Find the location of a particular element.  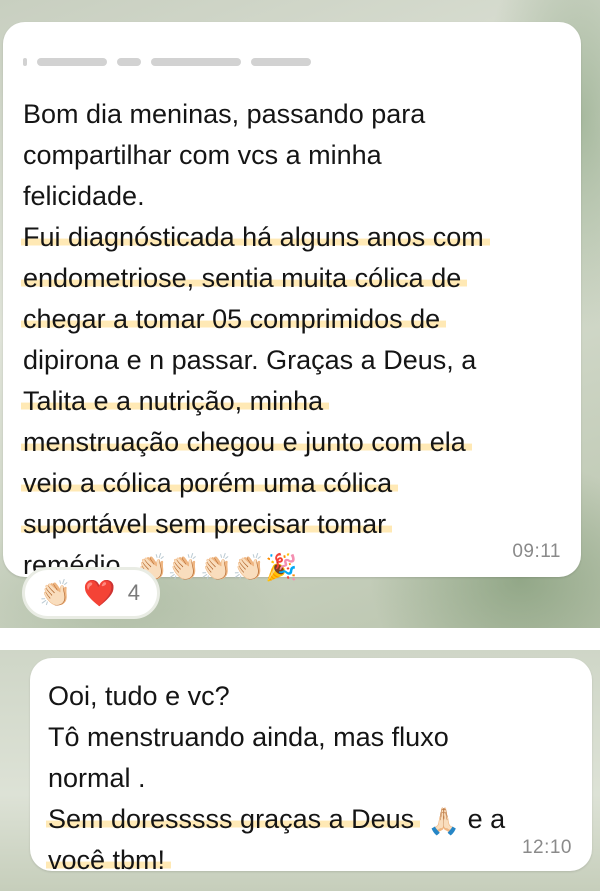

reaction-count: 4 is located at coordinates (133, 592).